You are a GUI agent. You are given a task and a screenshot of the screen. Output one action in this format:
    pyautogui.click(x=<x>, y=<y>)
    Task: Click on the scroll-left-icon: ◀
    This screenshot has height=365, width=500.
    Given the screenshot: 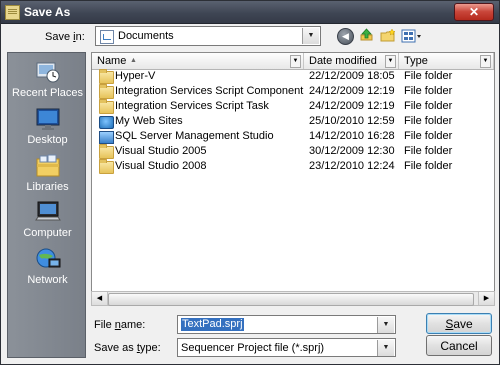 What is the action you would take?
    pyautogui.click(x=100, y=298)
    